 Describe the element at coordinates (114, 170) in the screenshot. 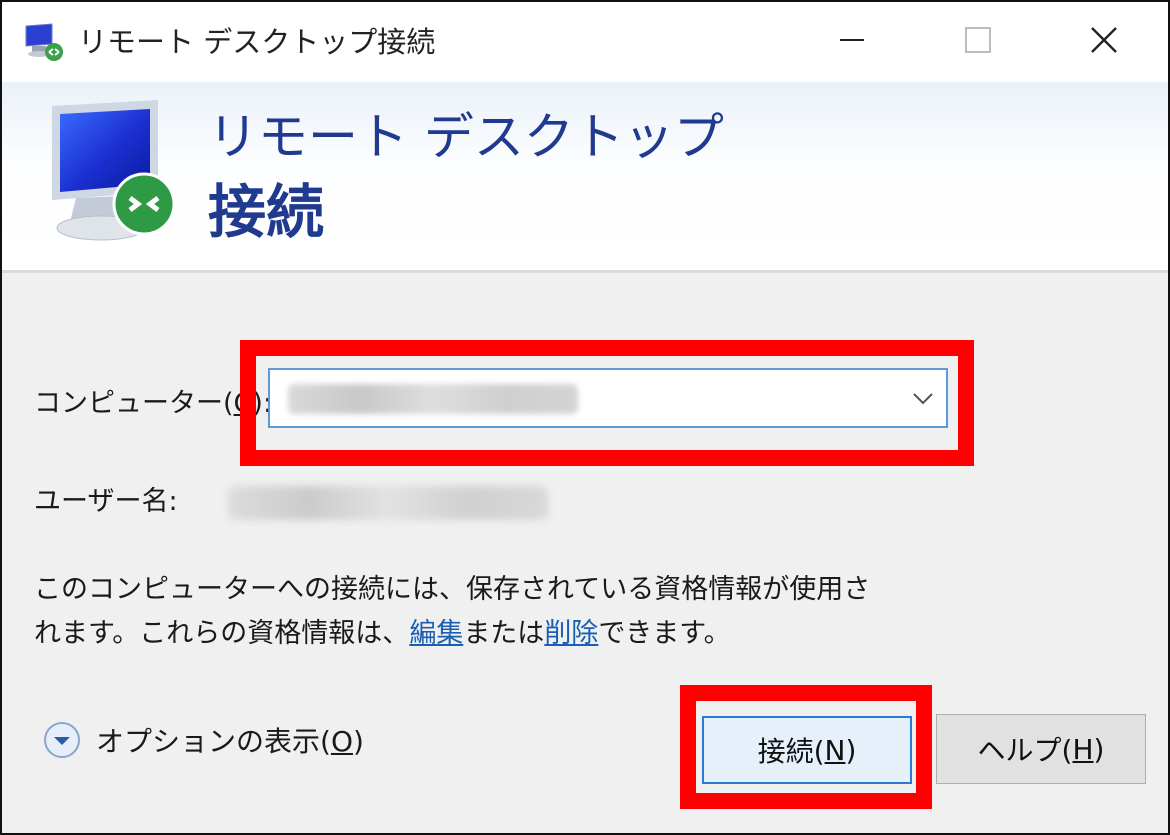

I see `remote-desktop-monitor-icon` at that location.